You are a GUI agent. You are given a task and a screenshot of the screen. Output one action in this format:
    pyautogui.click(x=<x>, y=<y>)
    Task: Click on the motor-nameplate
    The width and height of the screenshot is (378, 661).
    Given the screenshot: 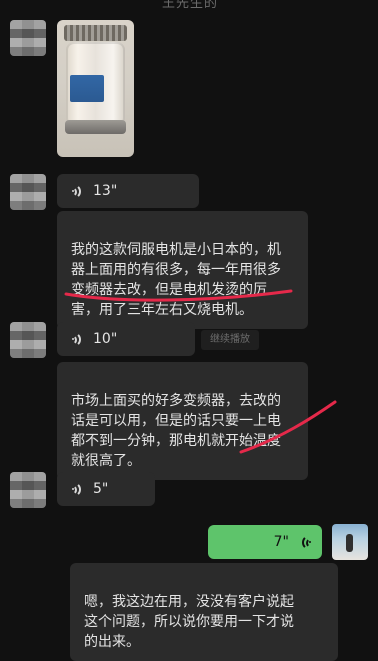 What is the action you would take?
    pyautogui.click(x=87, y=88)
    